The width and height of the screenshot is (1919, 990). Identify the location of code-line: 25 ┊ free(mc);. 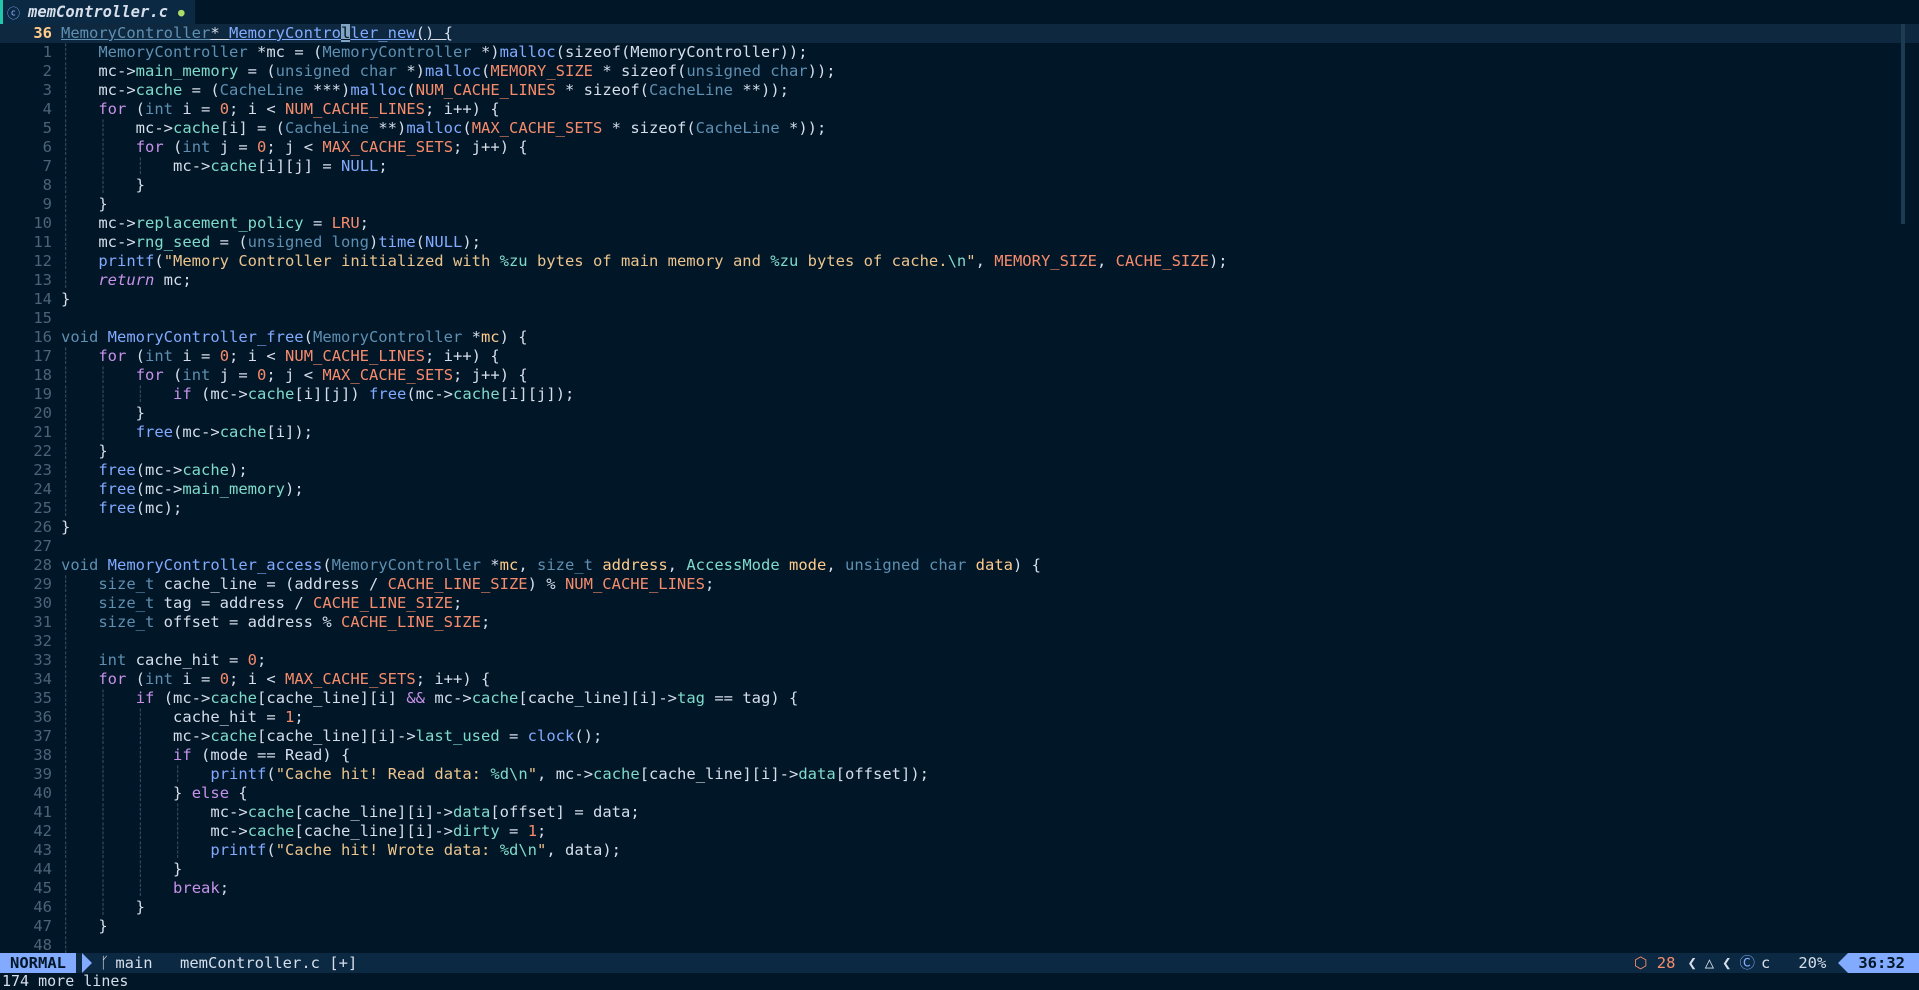
(959, 508).